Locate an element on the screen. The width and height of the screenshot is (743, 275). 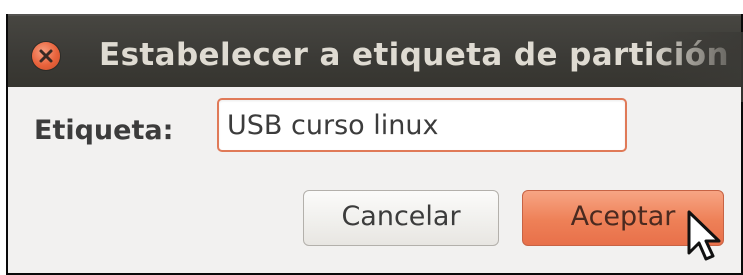
label-input is located at coordinates (422, 125).